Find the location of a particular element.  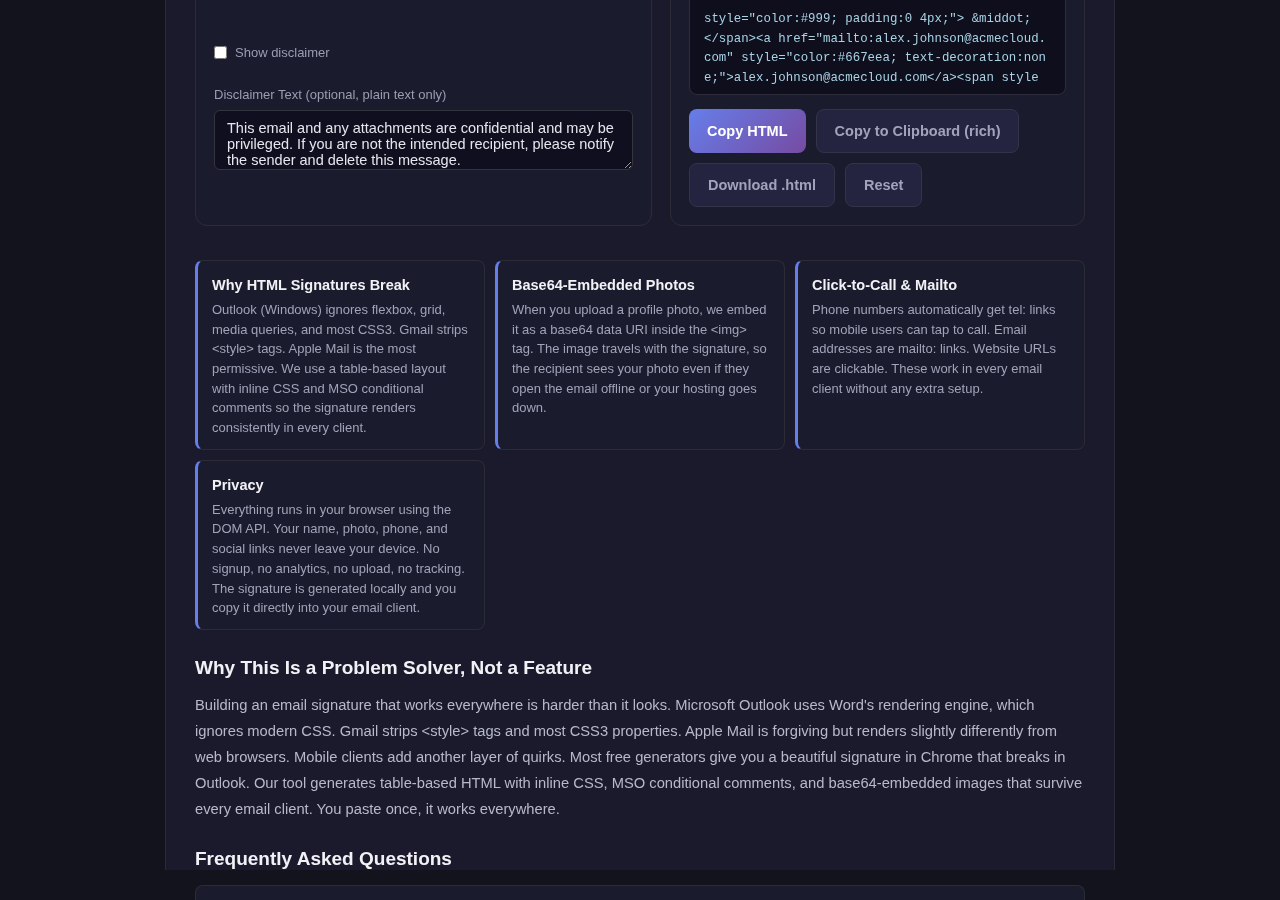

card-text: Everything runs in your browser using the DOM API. Your name, photo, phone, and social links never leave your device. No signup, no analytics, no upload, no tracking. The signature is generated locally and you copy it directly into your email client. is located at coordinates (339, 559).